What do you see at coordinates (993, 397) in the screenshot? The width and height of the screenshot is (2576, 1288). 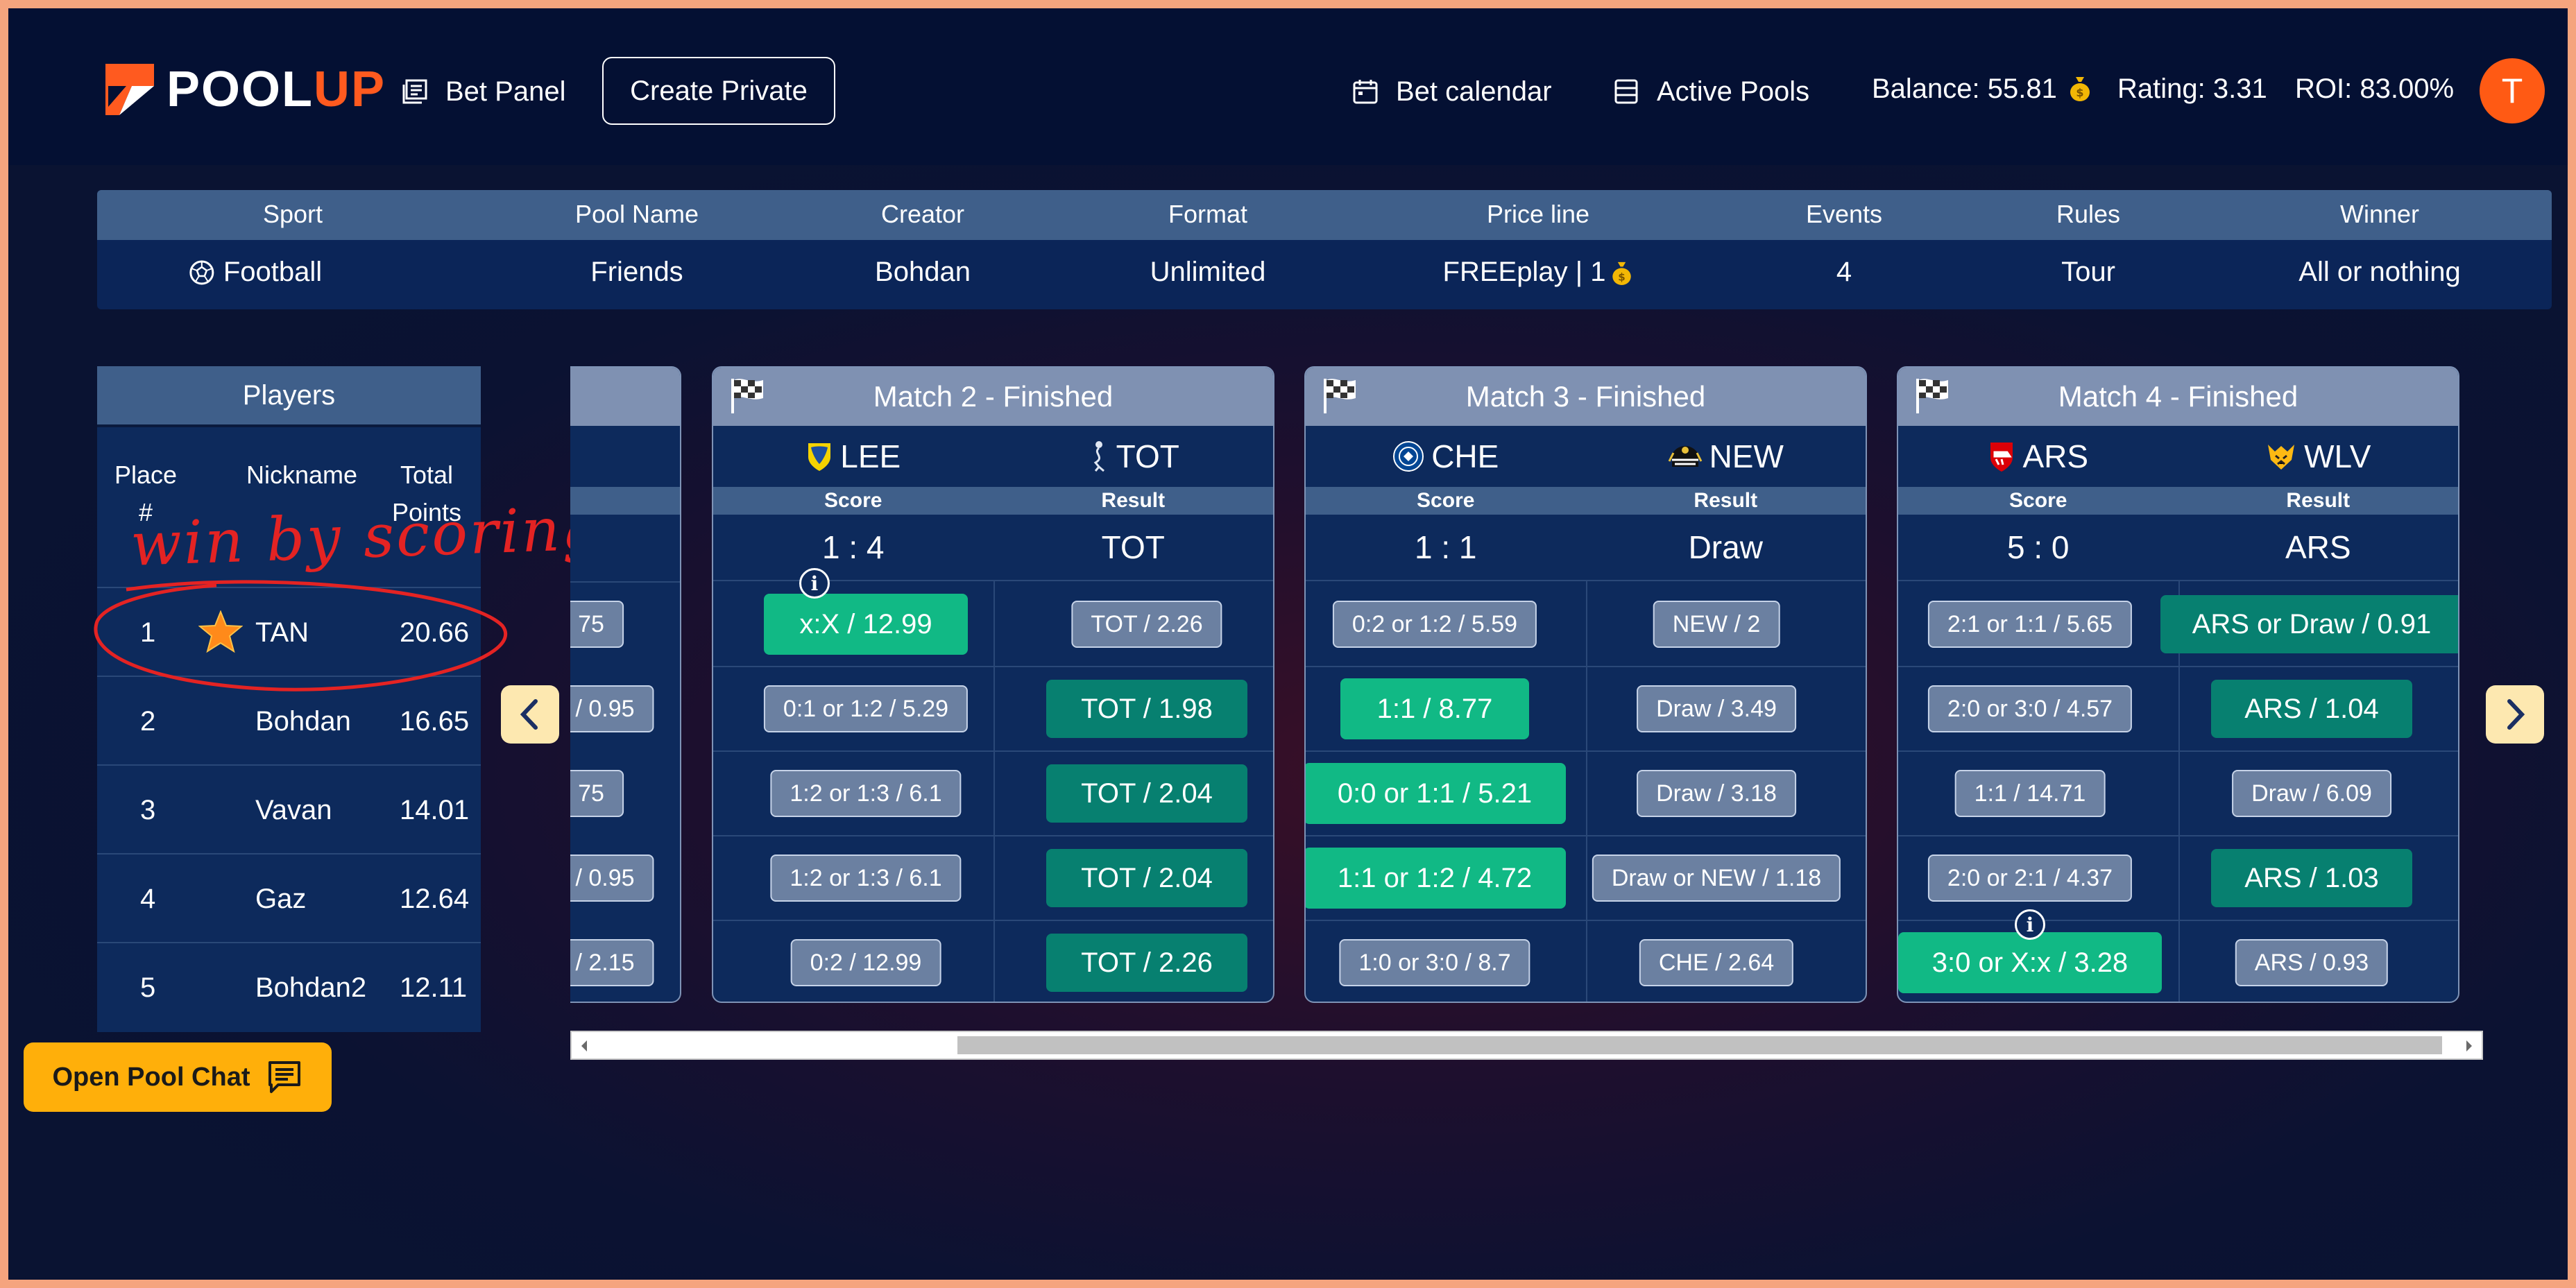 I see `match-header: Match 2 - Finished` at bounding box center [993, 397].